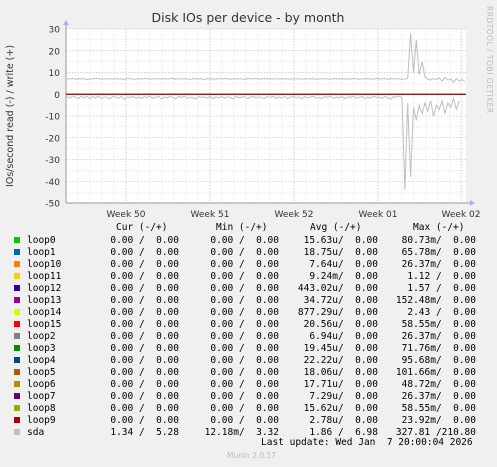 This screenshot has height=467, width=497. What do you see at coordinates (340, 324) in the screenshot?
I see `legend-avg-value: 20.56u/ 0.00` at bounding box center [340, 324].